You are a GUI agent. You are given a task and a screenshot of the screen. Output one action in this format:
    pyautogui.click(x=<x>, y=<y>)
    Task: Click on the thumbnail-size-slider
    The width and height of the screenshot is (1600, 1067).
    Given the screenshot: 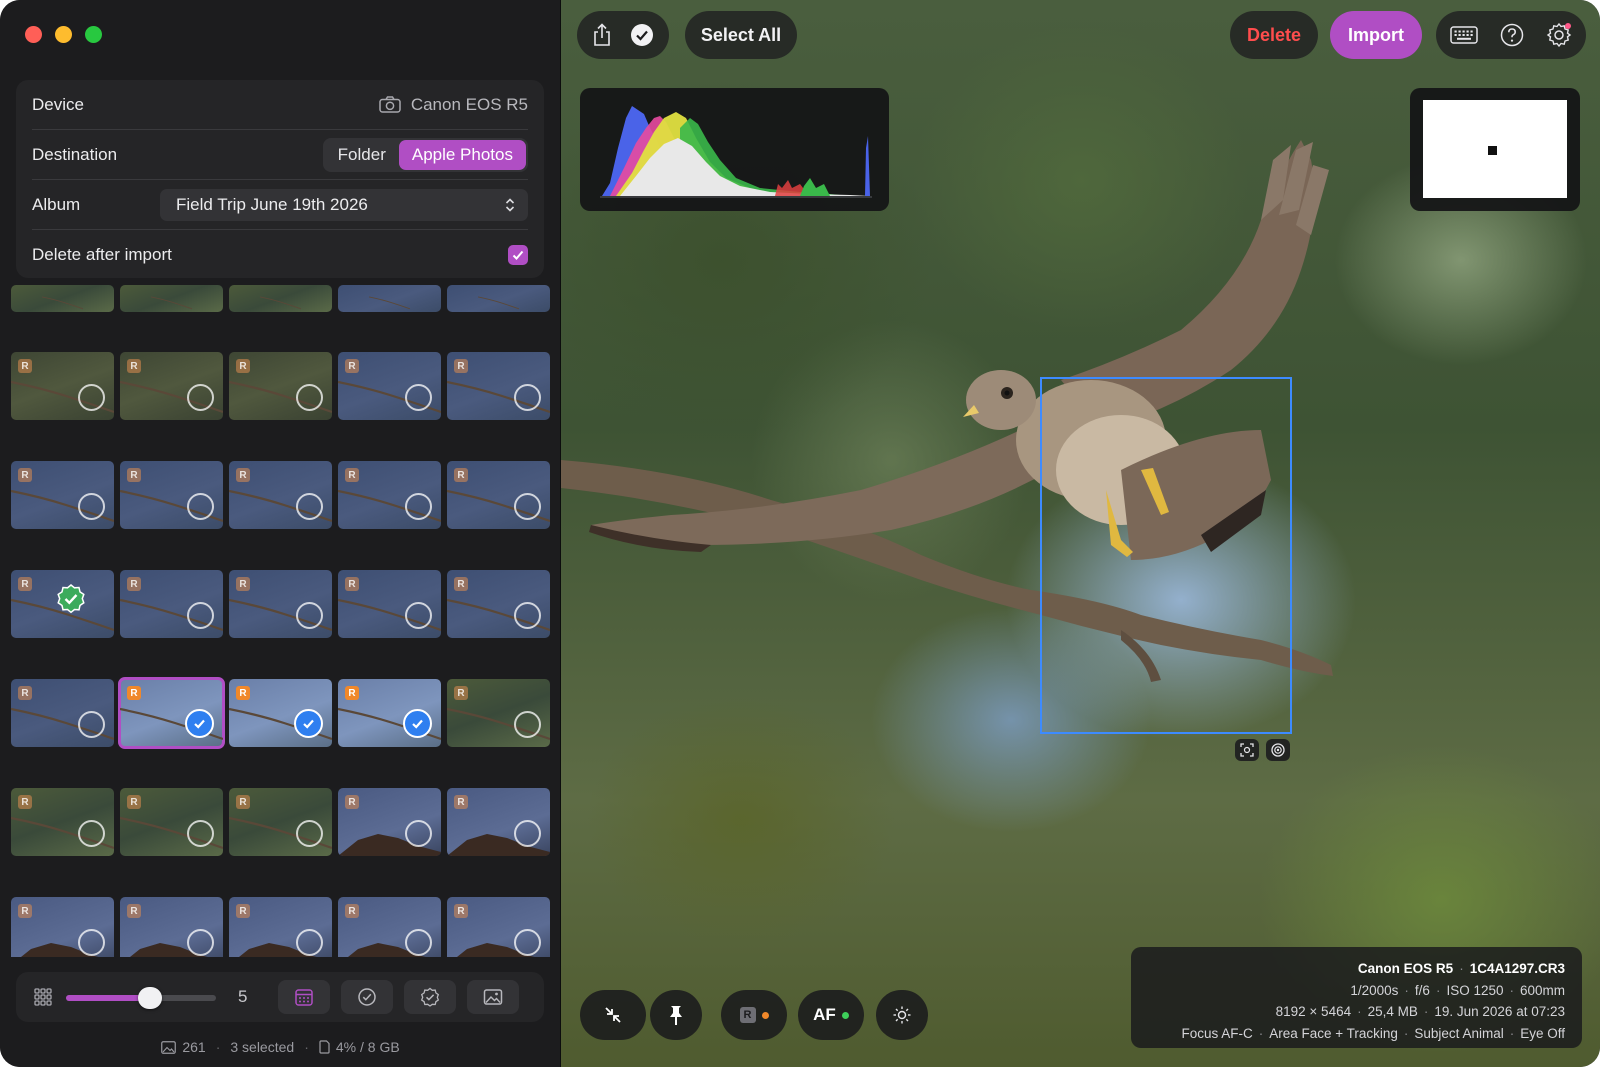 What is the action you would take?
    pyautogui.click(x=141, y=998)
    